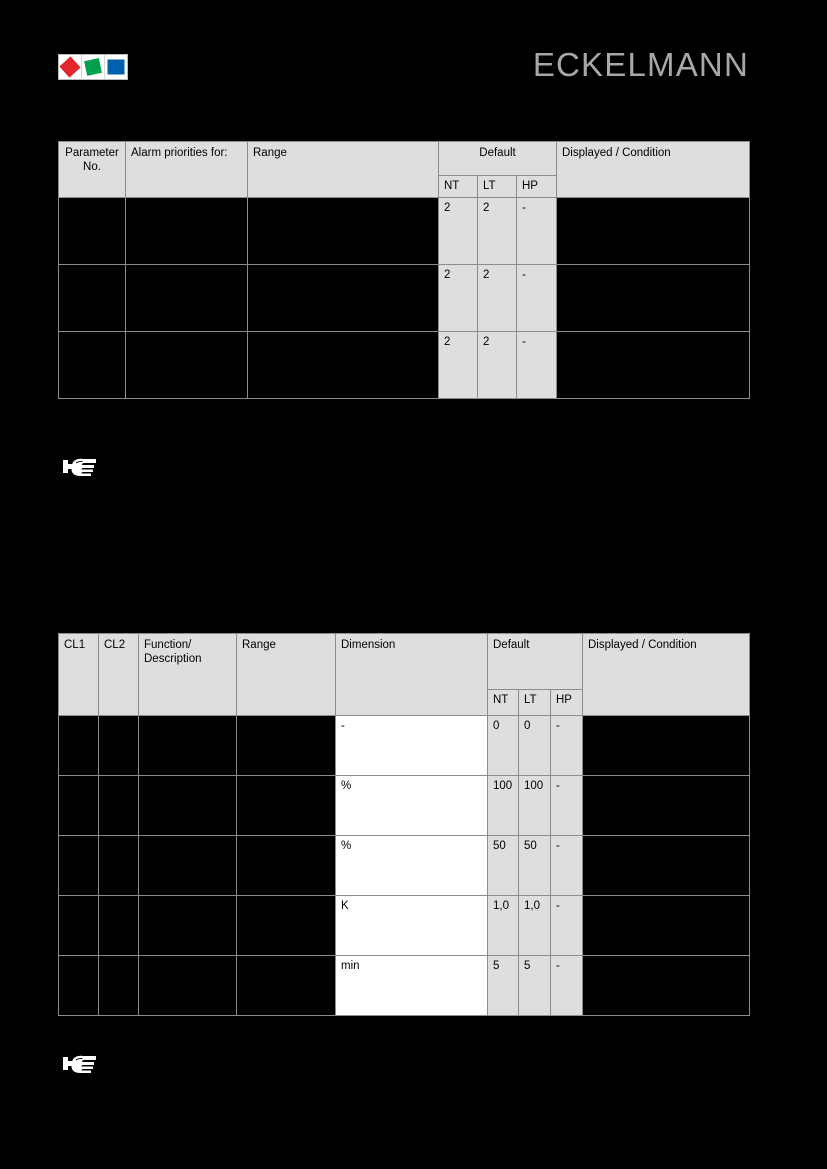  I want to click on blue-square-icon, so click(116, 67).